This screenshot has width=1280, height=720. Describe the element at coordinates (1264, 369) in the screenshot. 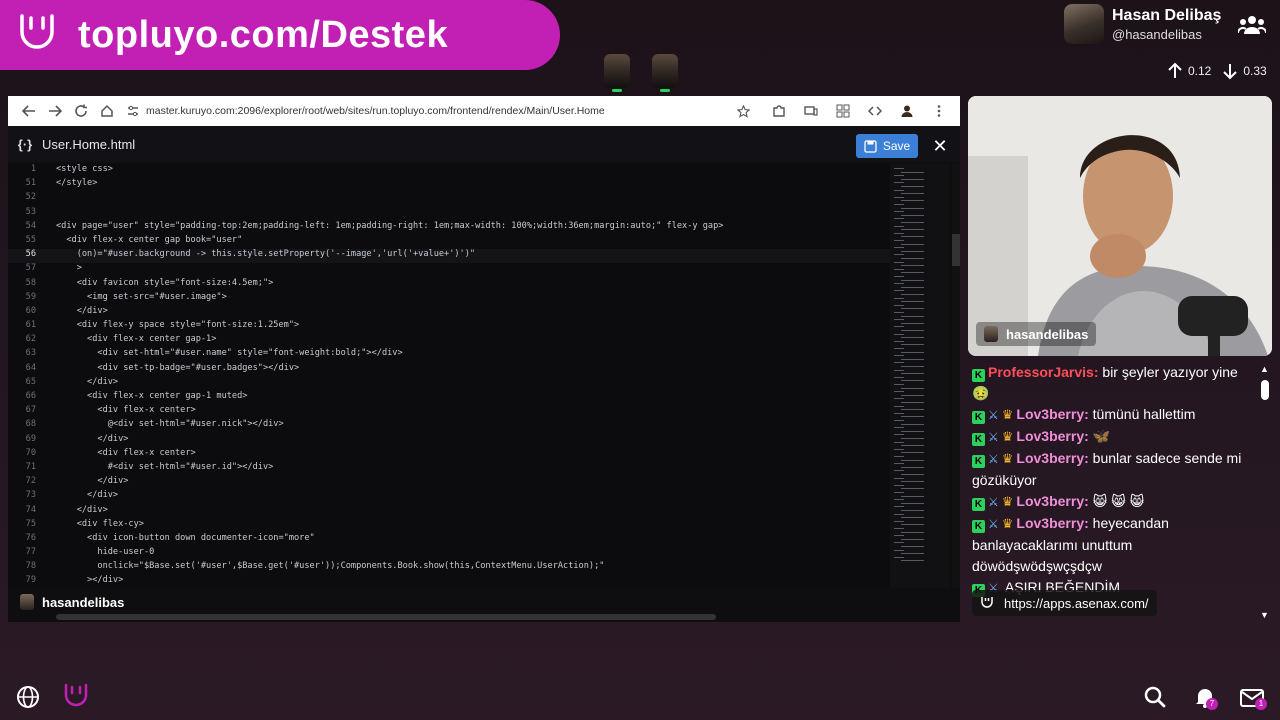

I see `scroll-up-icon: ▲` at that location.